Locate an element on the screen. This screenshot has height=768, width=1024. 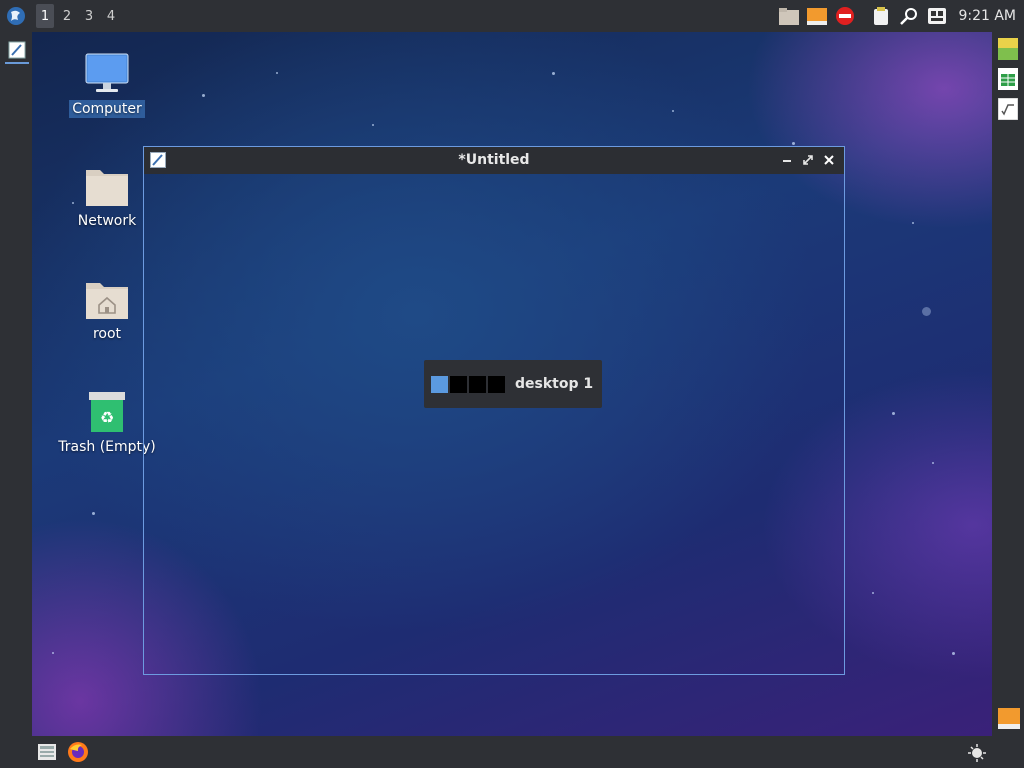
desktop-icon-computer: Computer is located at coordinates (107, 84).